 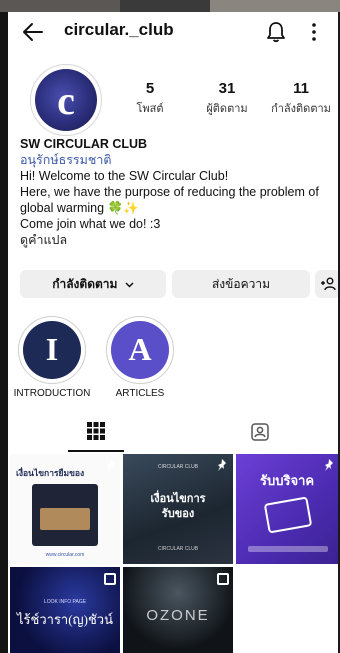 What do you see at coordinates (65, 602) in the screenshot?
I see `post-4-caption: LOOK INFO PAGE` at bounding box center [65, 602].